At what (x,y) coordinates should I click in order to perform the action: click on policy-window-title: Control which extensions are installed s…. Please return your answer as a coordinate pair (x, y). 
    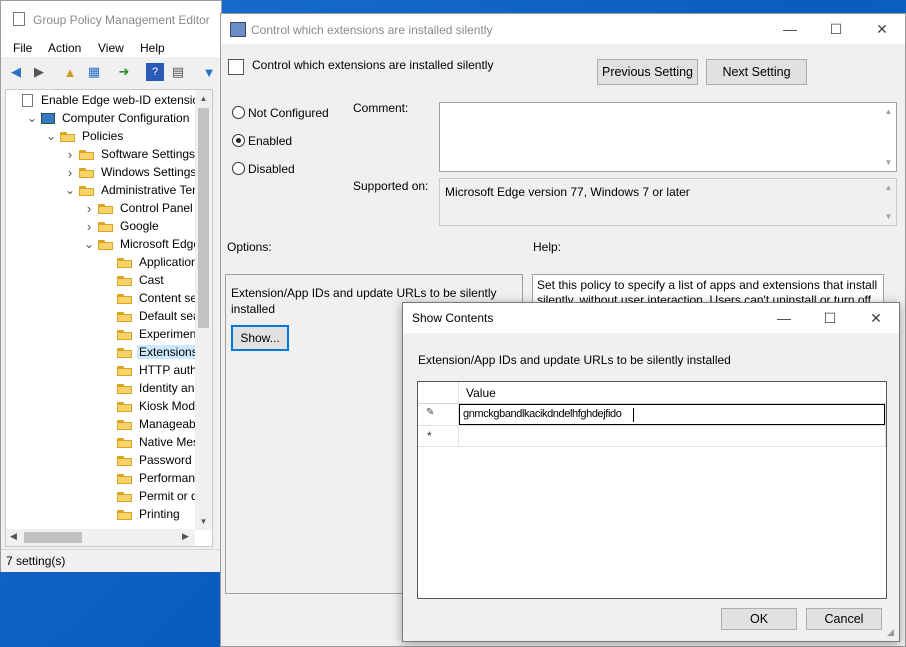
    Looking at the image, I should click on (372, 30).